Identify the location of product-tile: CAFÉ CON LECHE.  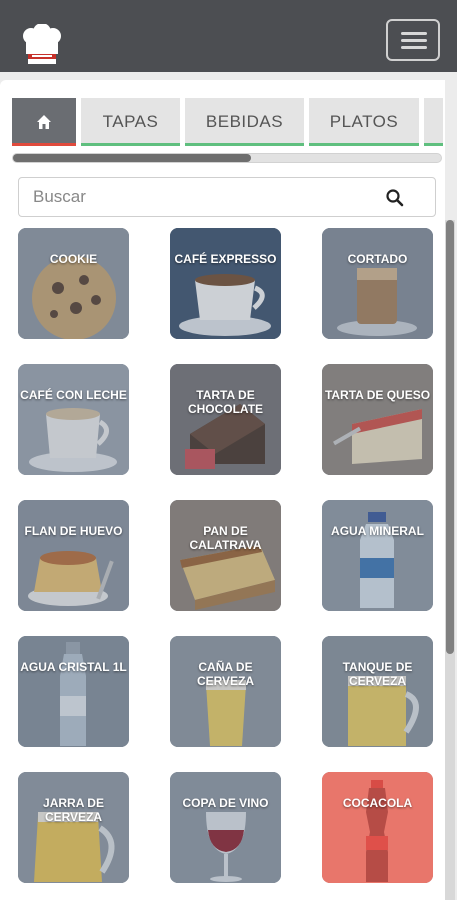
(73, 419).